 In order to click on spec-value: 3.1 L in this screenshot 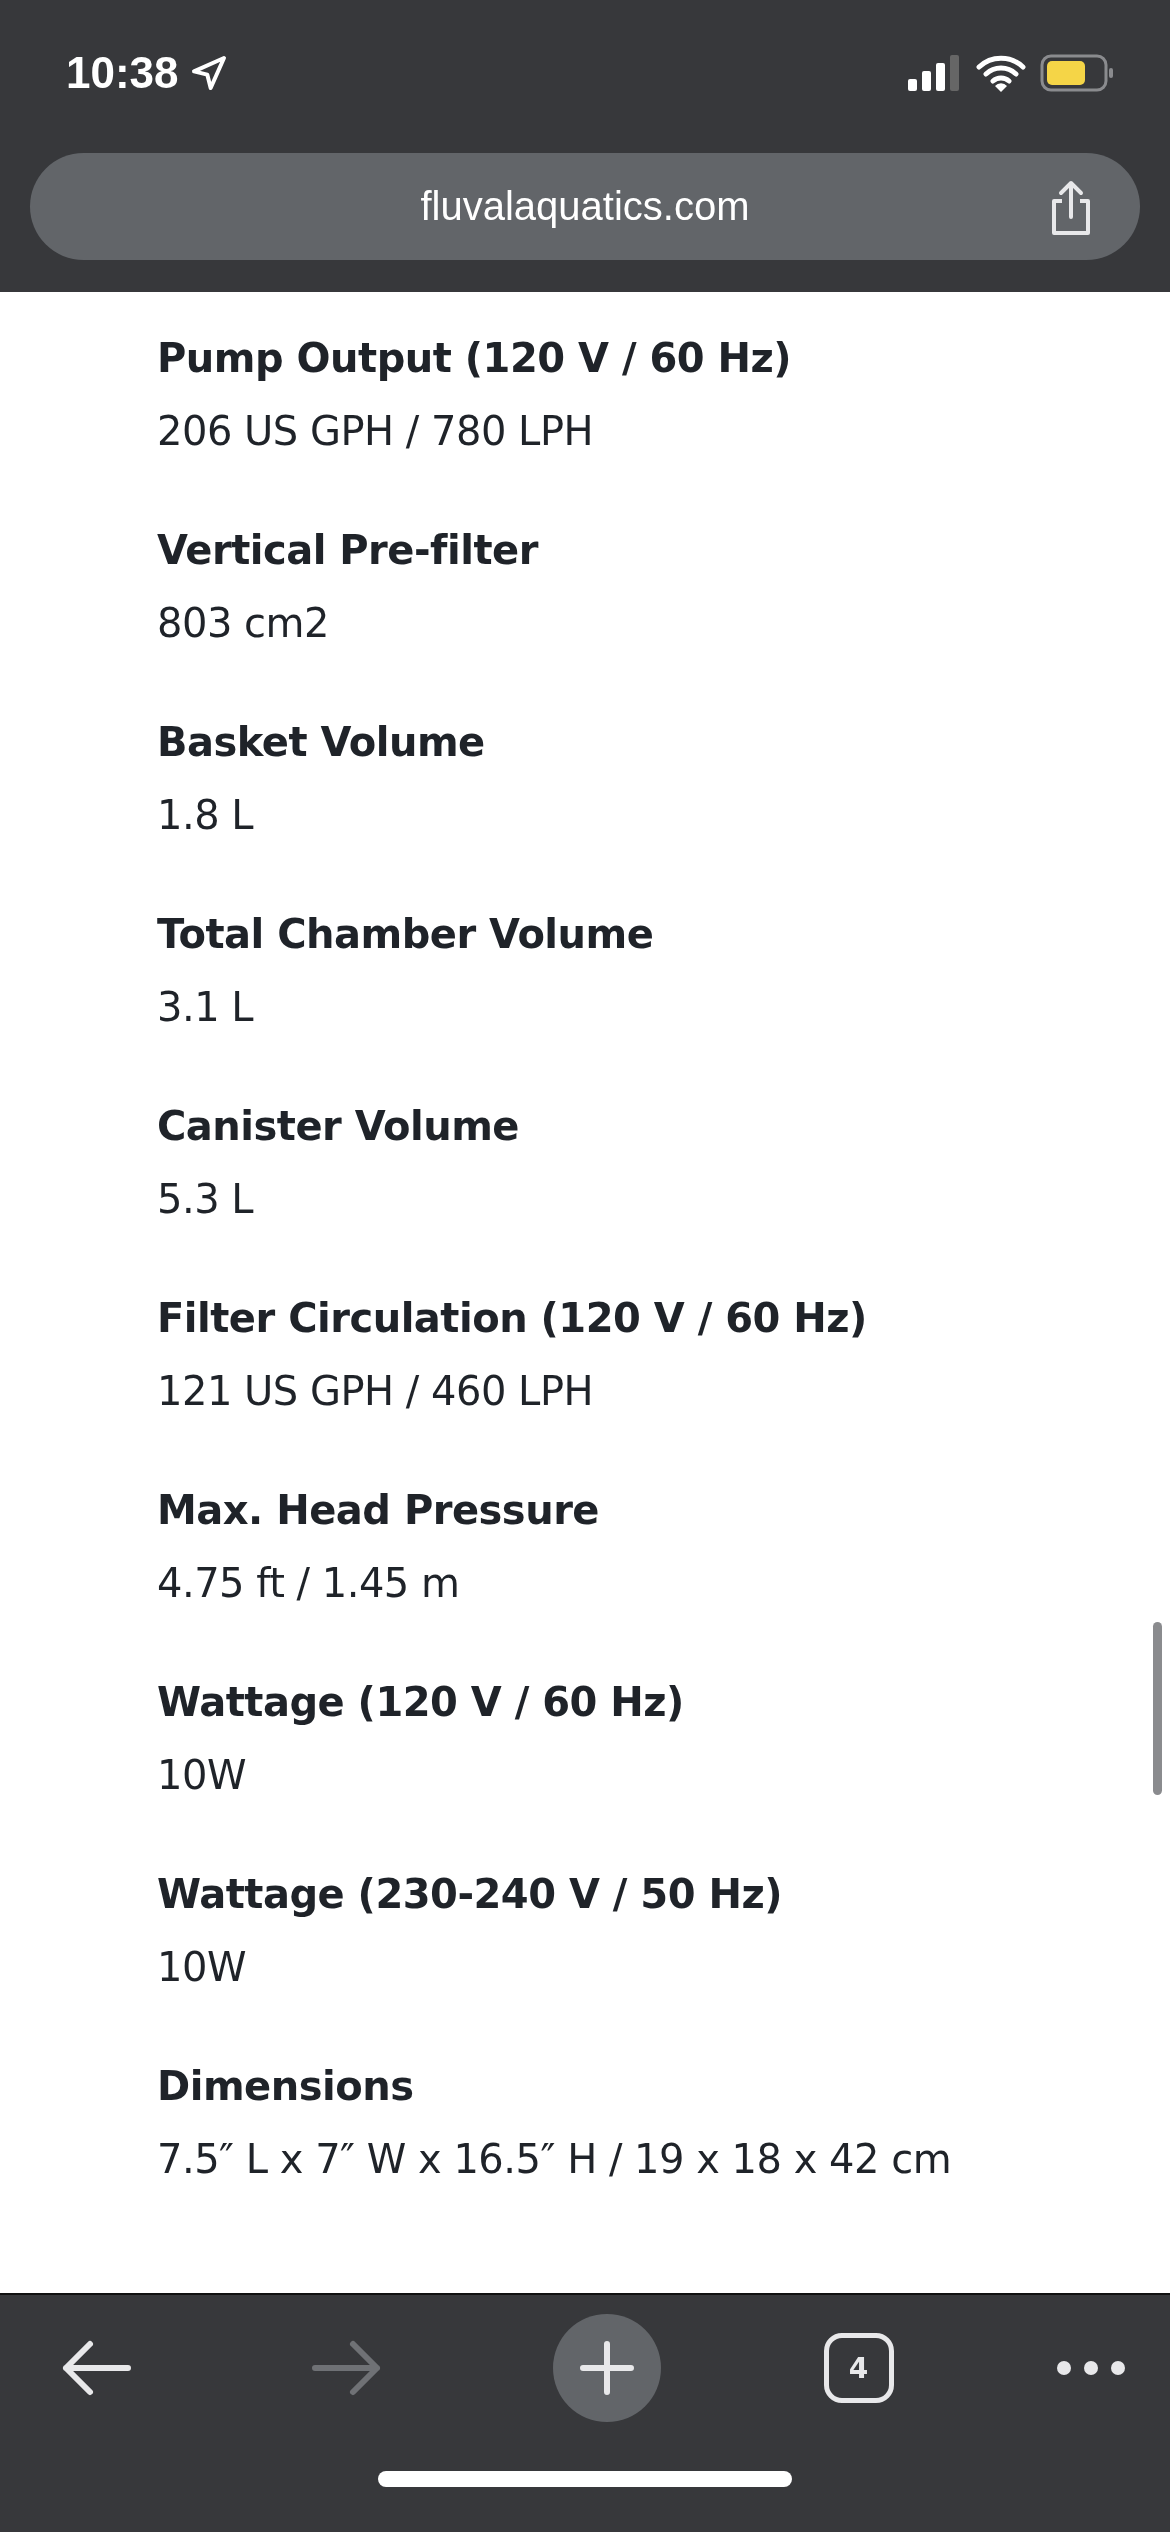, I will do `click(205, 1007)`.